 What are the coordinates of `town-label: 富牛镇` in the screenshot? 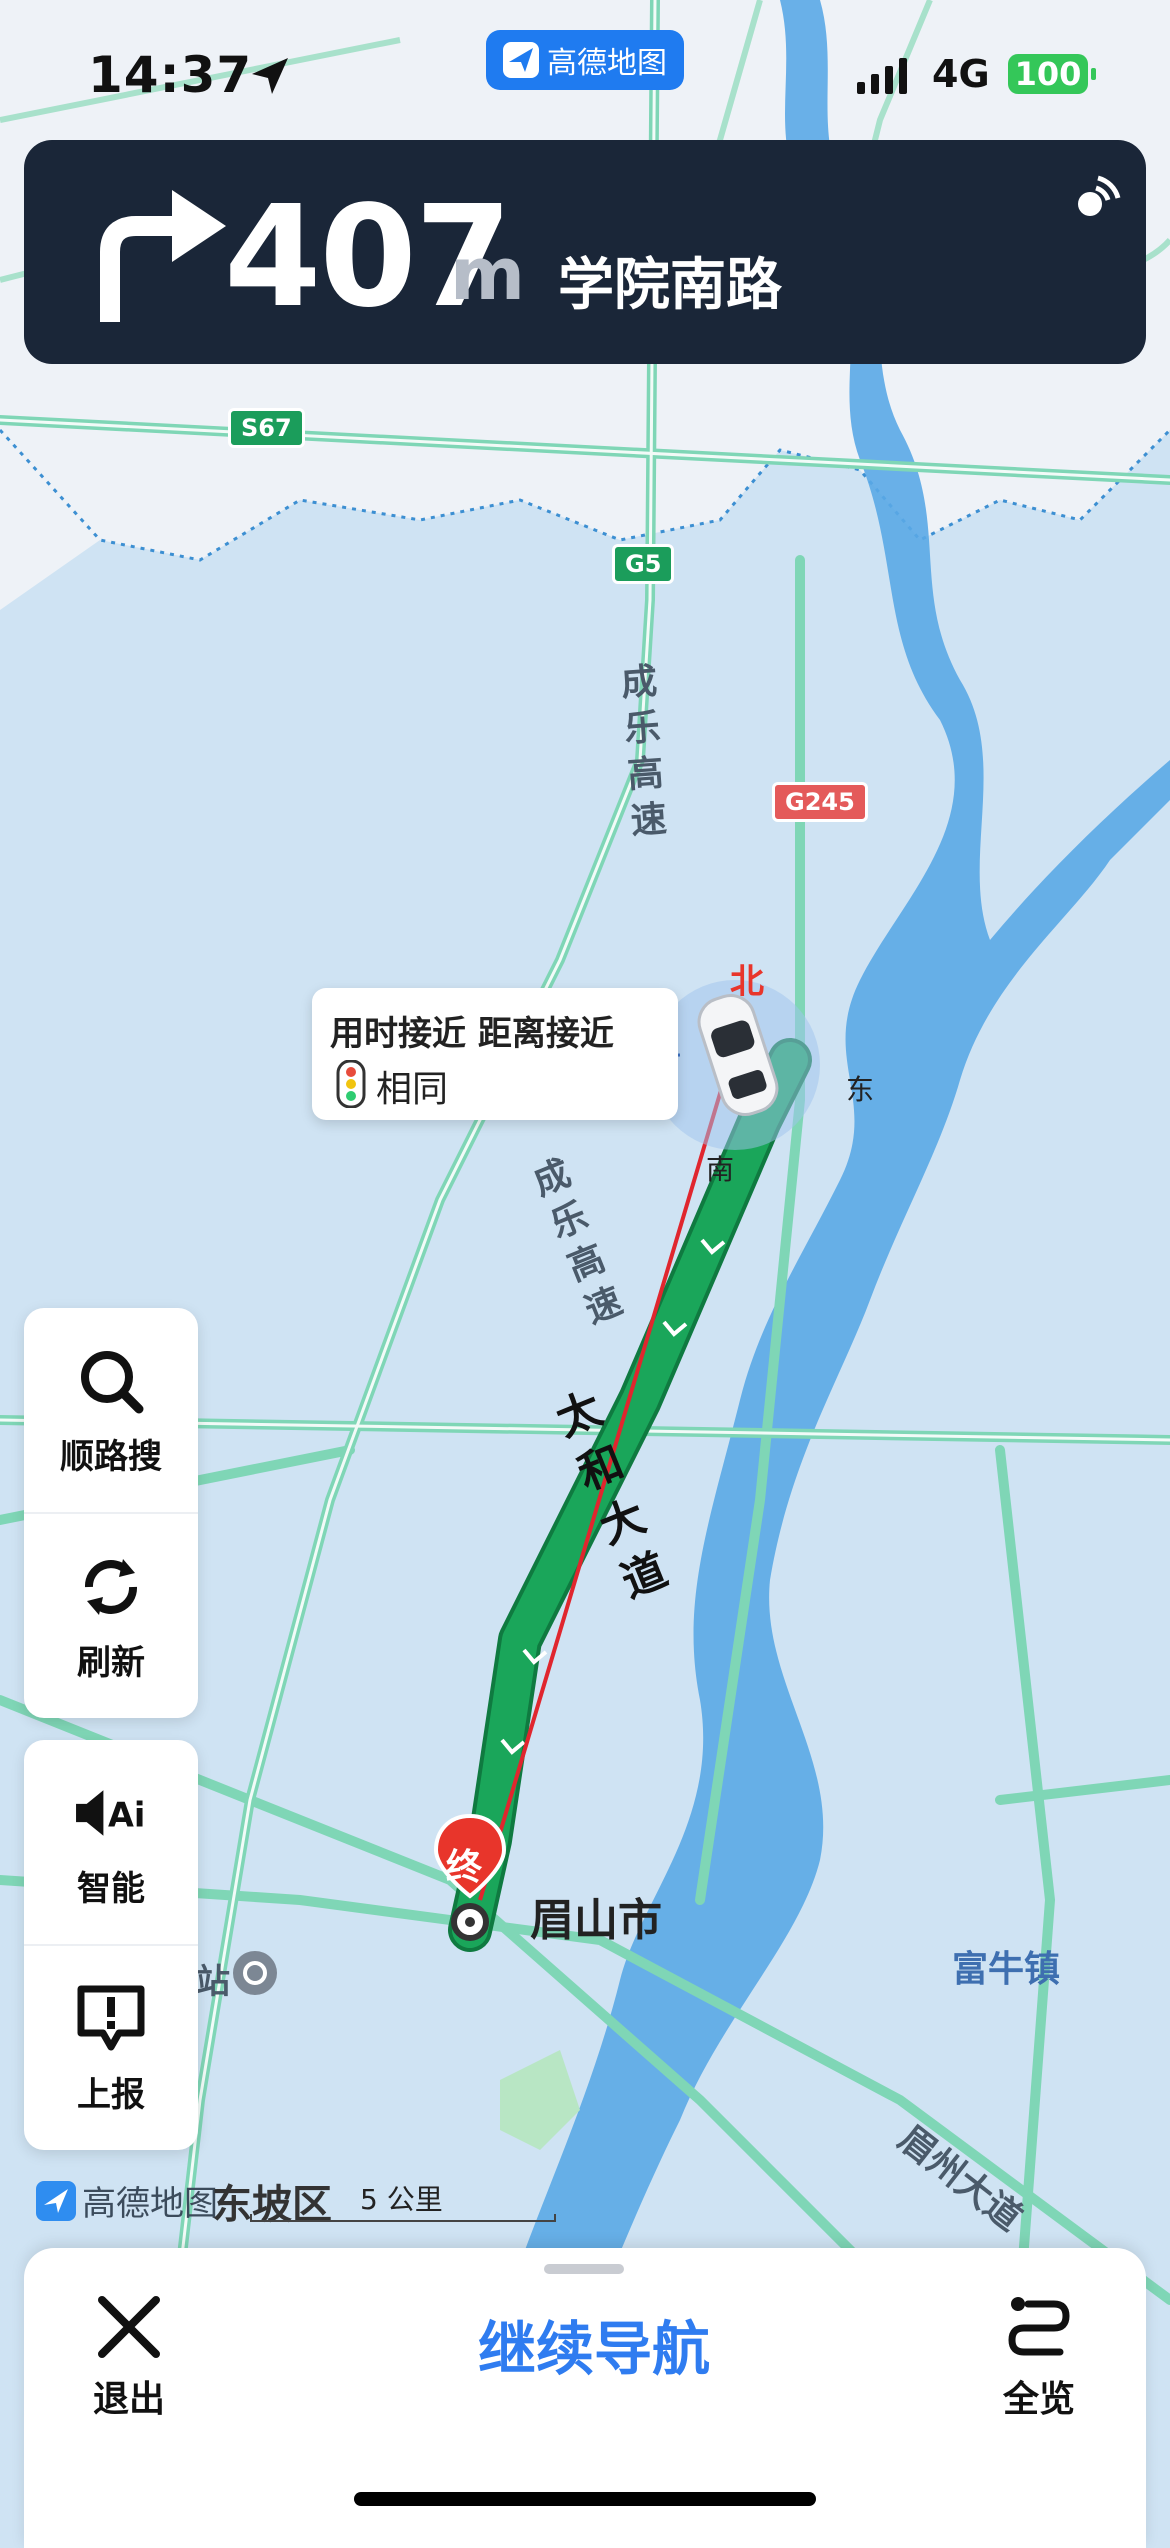 It's located at (1006, 1969).